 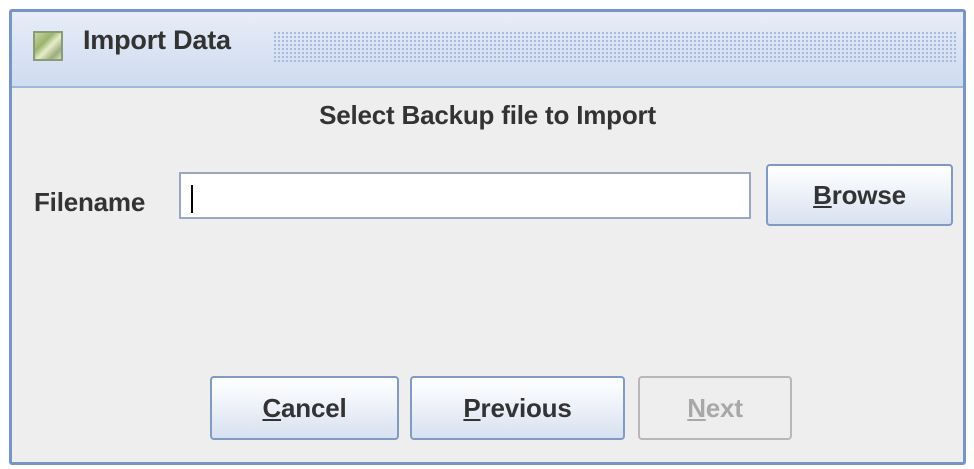 I want to click on next-label-rest: ext, so click(x=724, y=407).